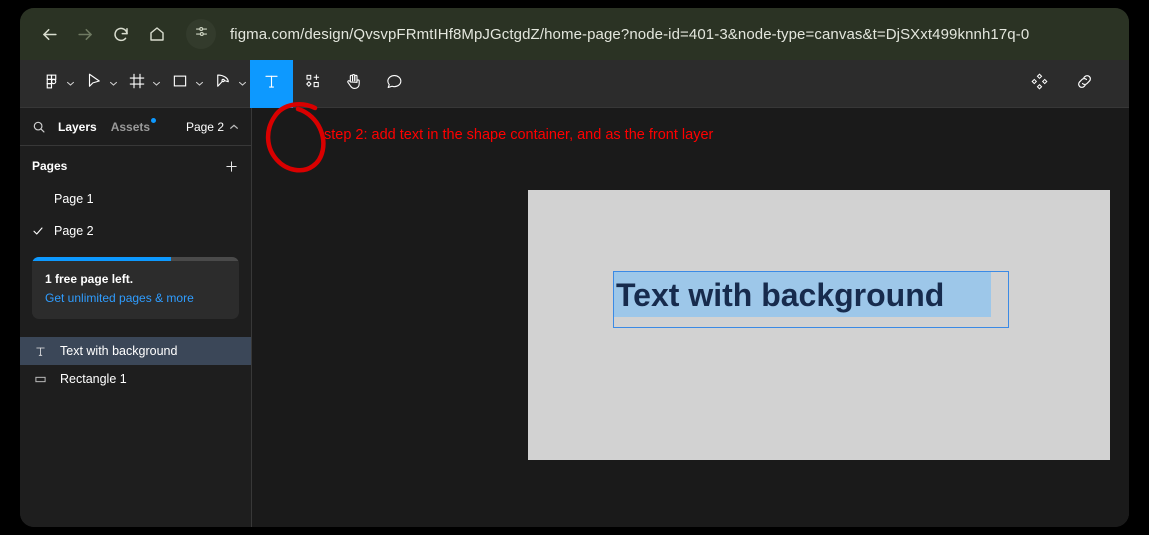 Image resolution: width=1149 pixels, height=535 pixels. I want to click on toolbar-right-group, so click(1073, 84).